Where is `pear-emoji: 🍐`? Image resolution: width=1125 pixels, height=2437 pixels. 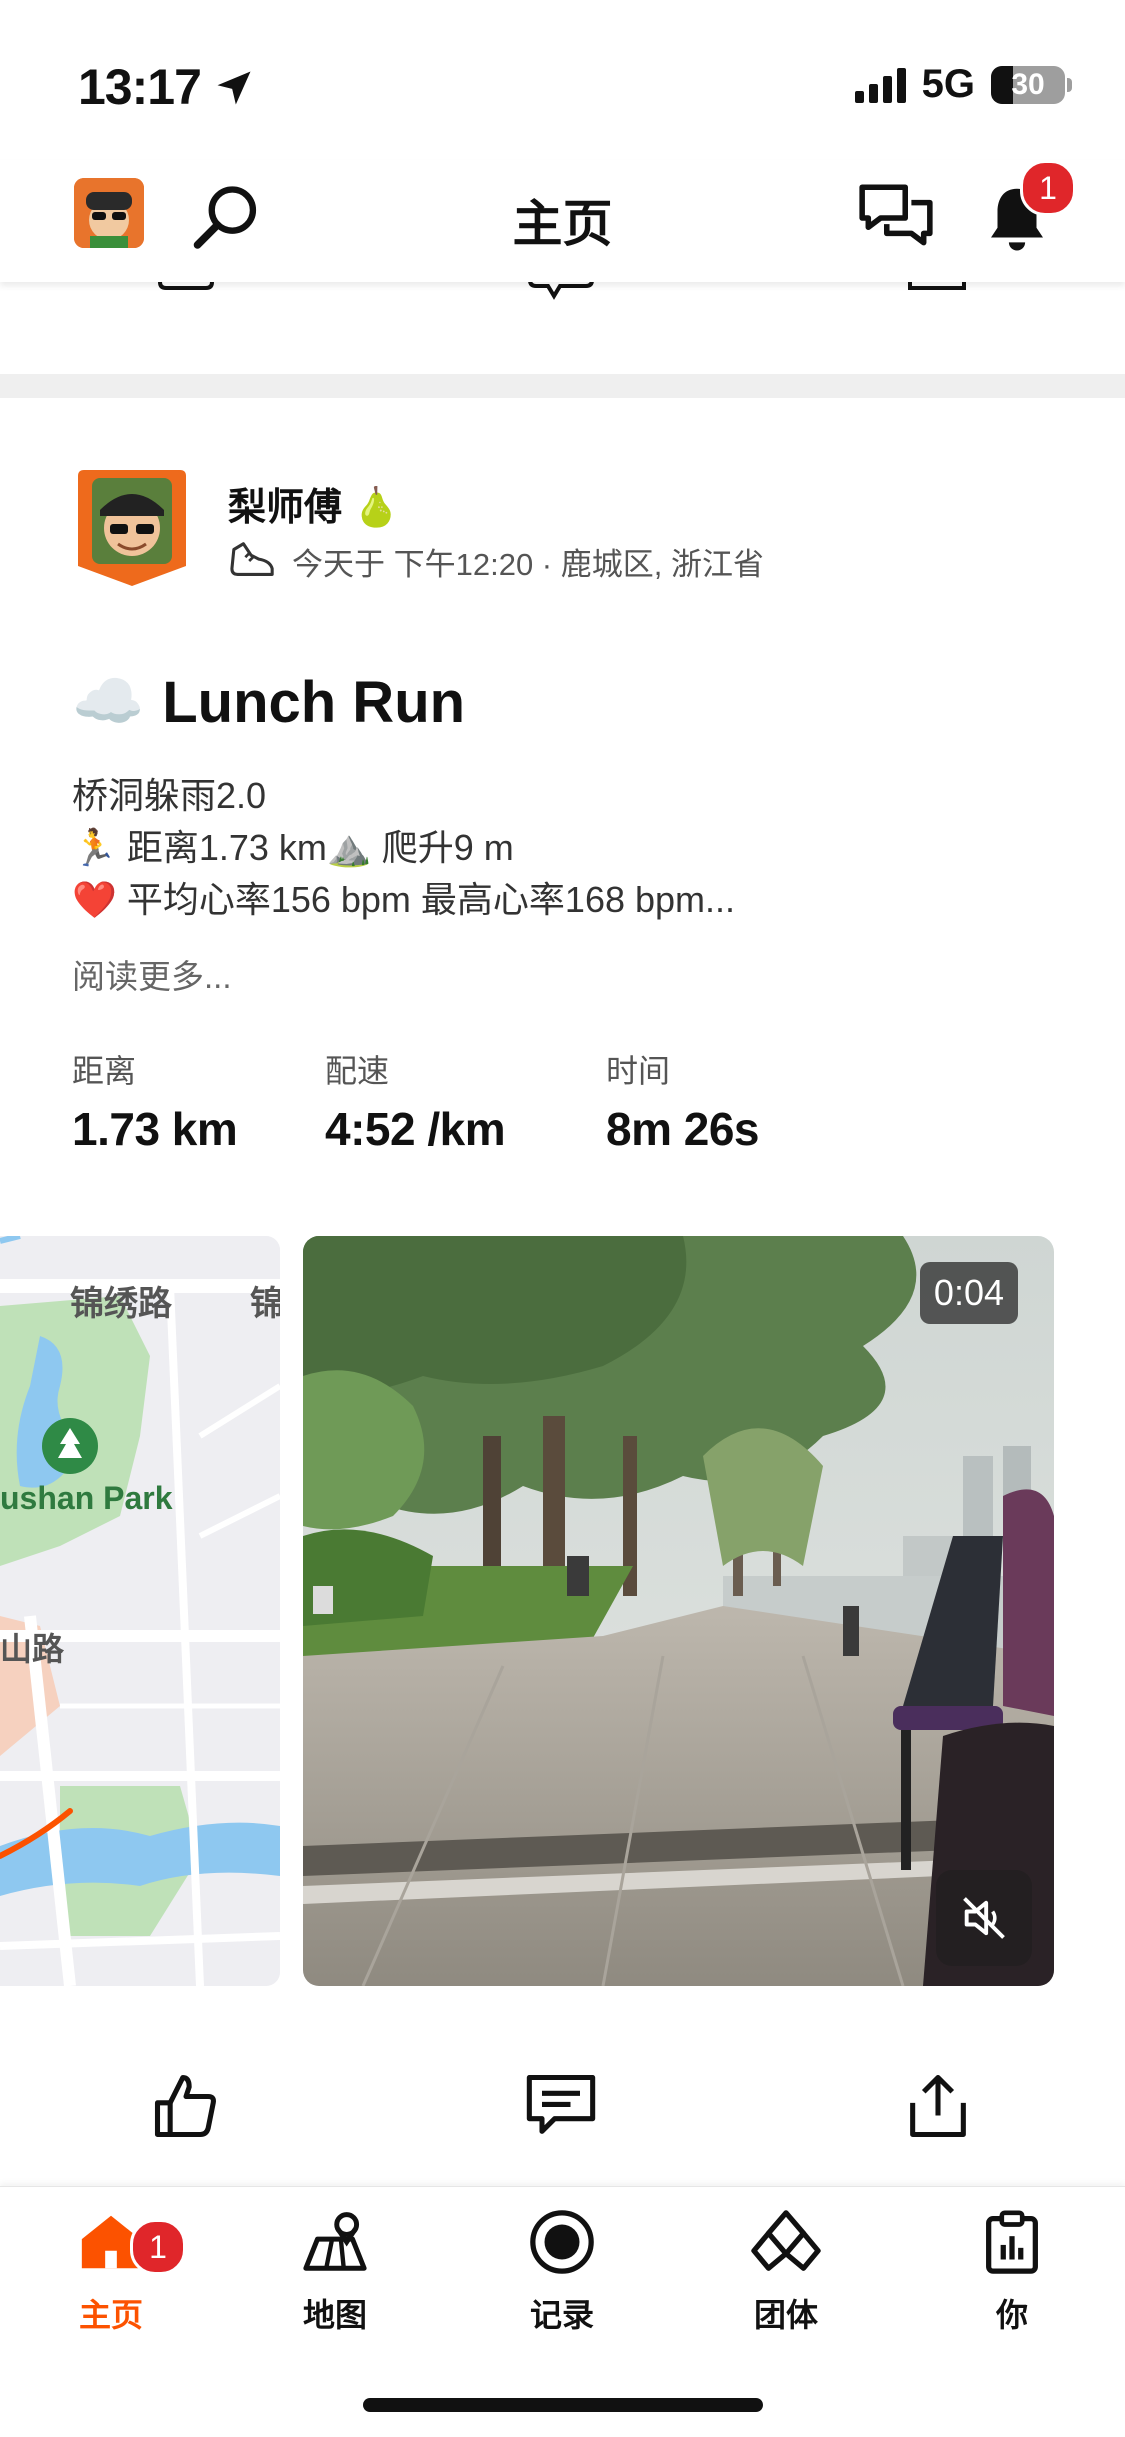
pear-emoji: 🍐 is located at coordinates (376, 508).